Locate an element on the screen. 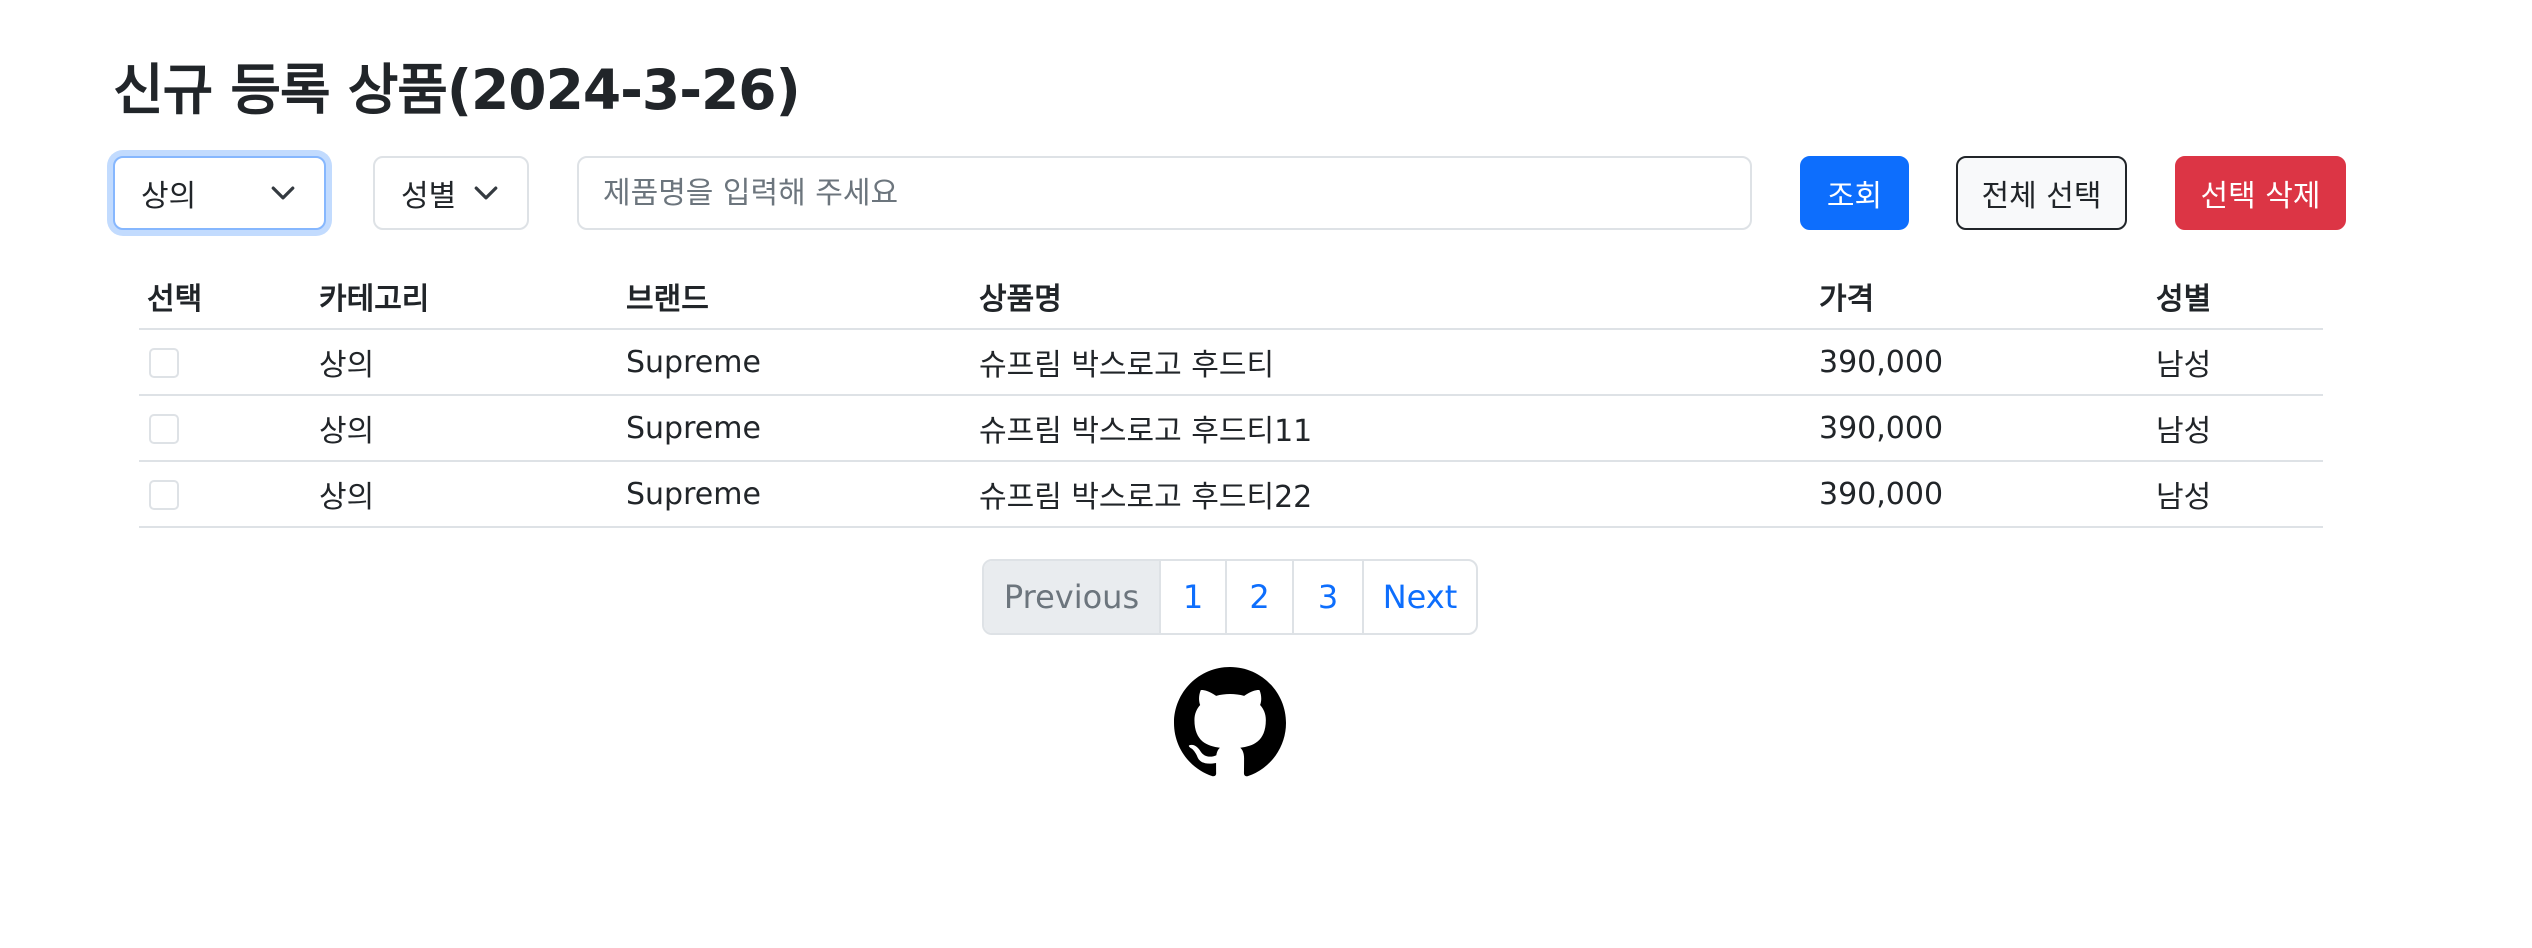 This screenshot has width=2532, height=948. pagination-next: Next is located at coordinates (1419, 597).